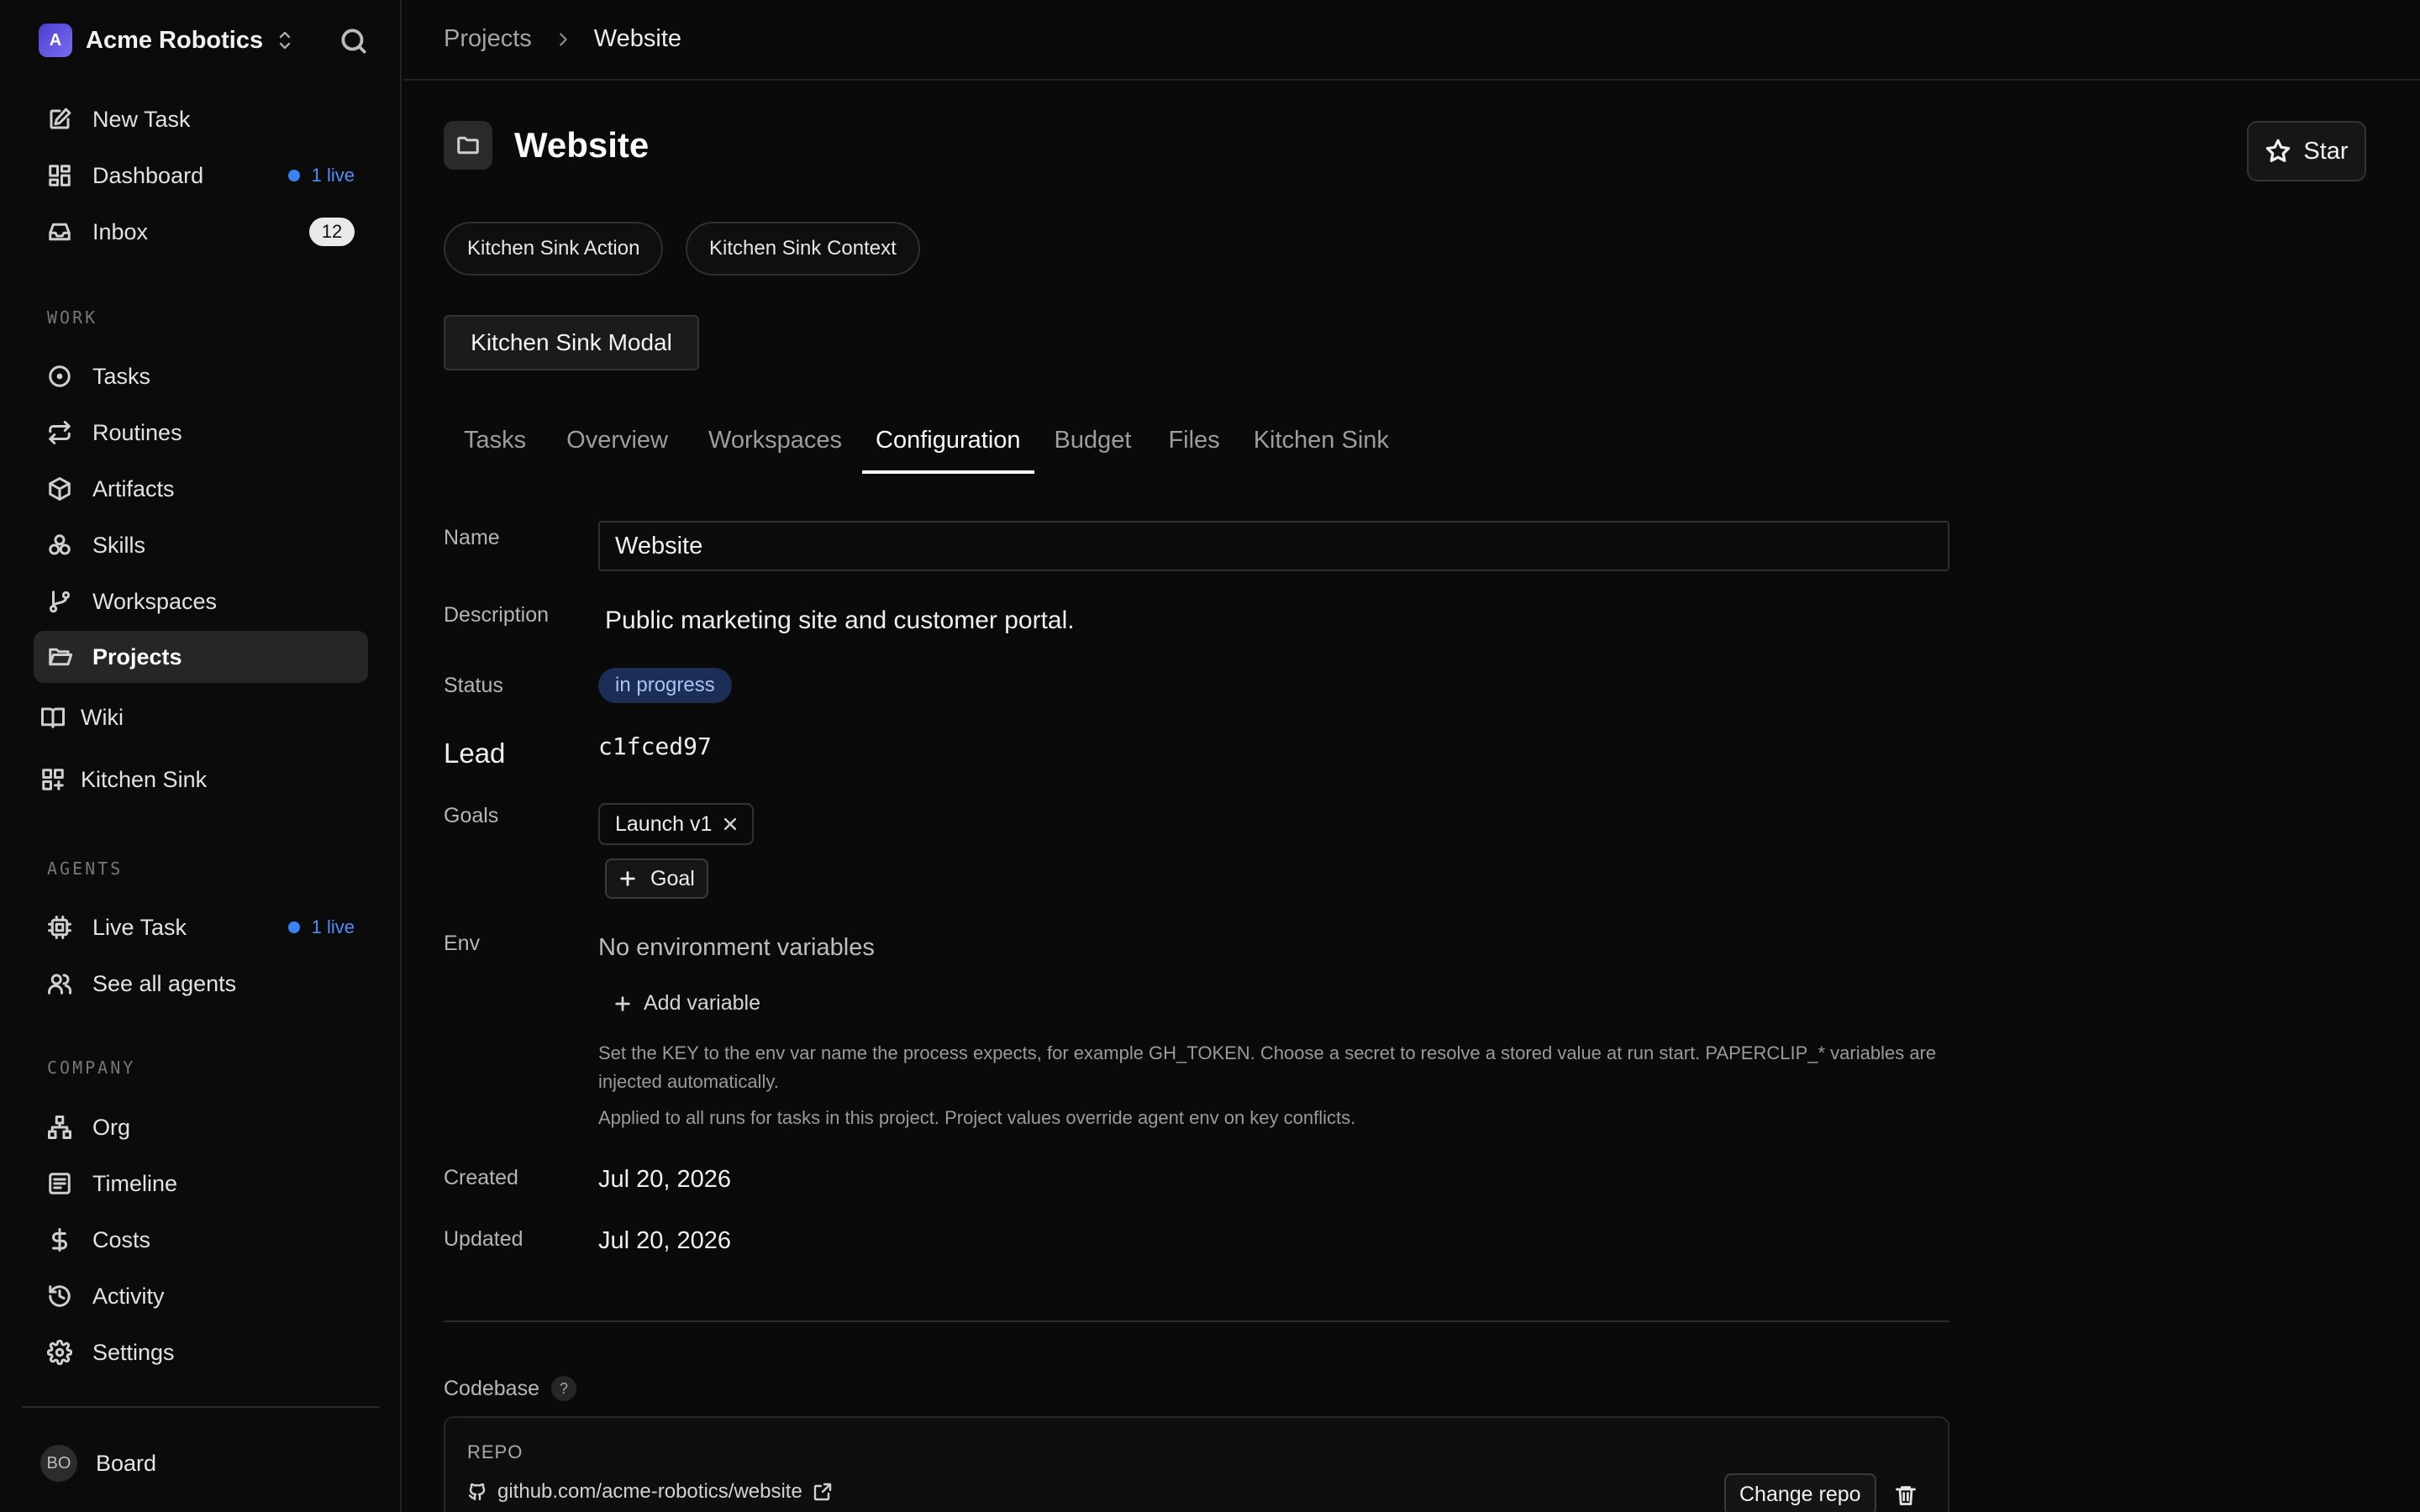 The image size is (2420, 1512). I want to click on sidebar-item-label: Projects, so click(137, 656).